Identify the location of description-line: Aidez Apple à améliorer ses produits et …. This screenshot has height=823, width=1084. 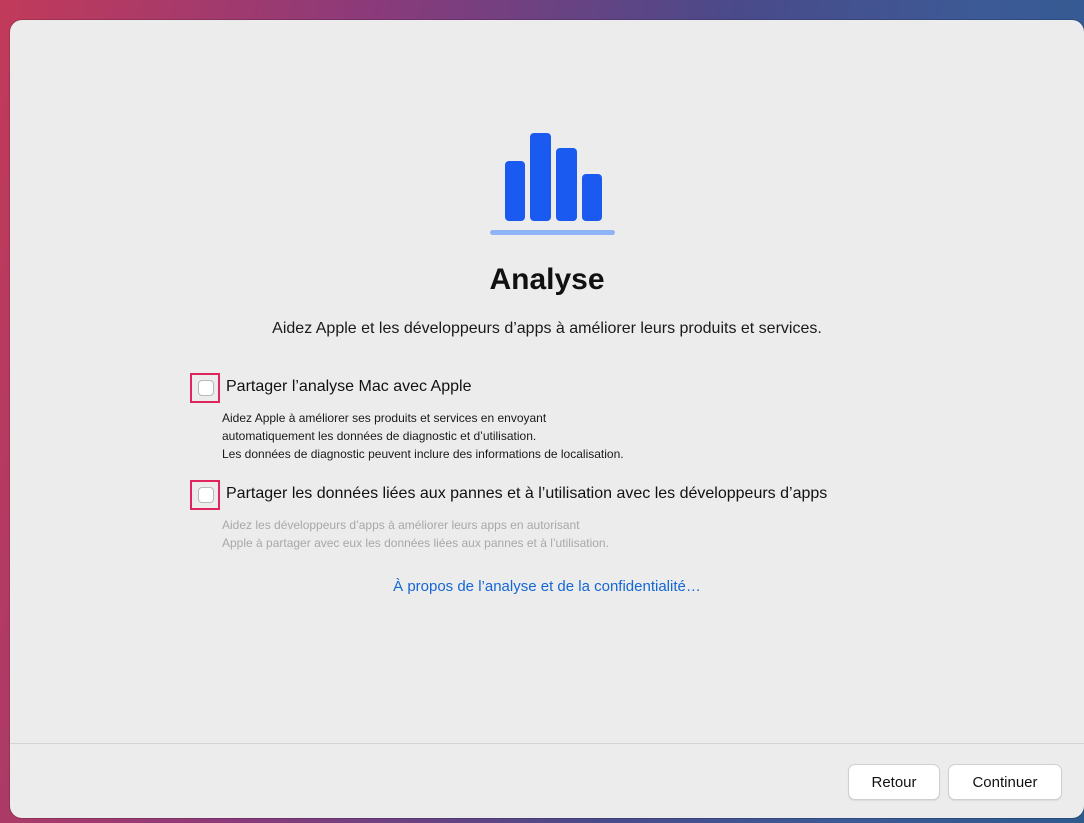
(384, 418).